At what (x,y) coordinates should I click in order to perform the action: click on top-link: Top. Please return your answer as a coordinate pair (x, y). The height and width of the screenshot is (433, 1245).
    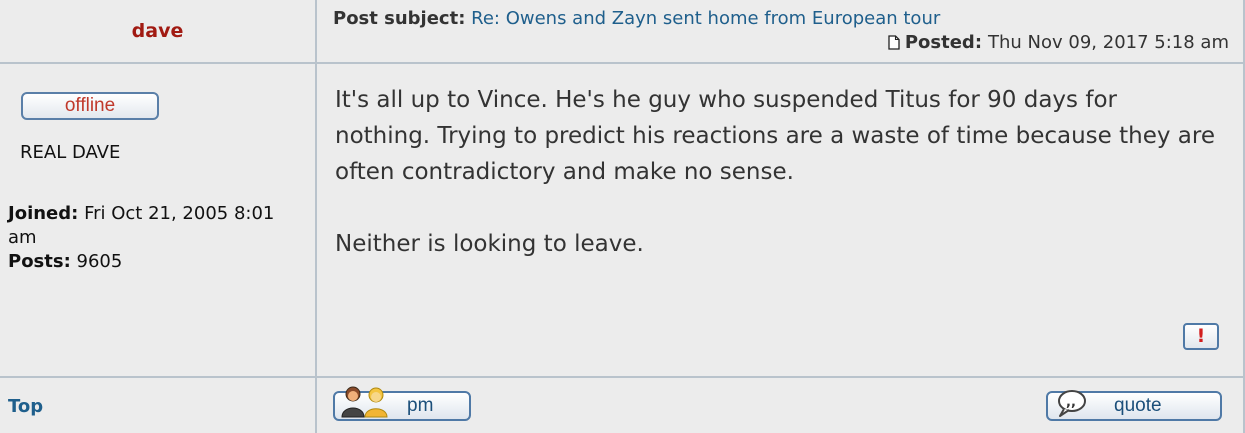
    Looking at the image, I should click on (25, 406).